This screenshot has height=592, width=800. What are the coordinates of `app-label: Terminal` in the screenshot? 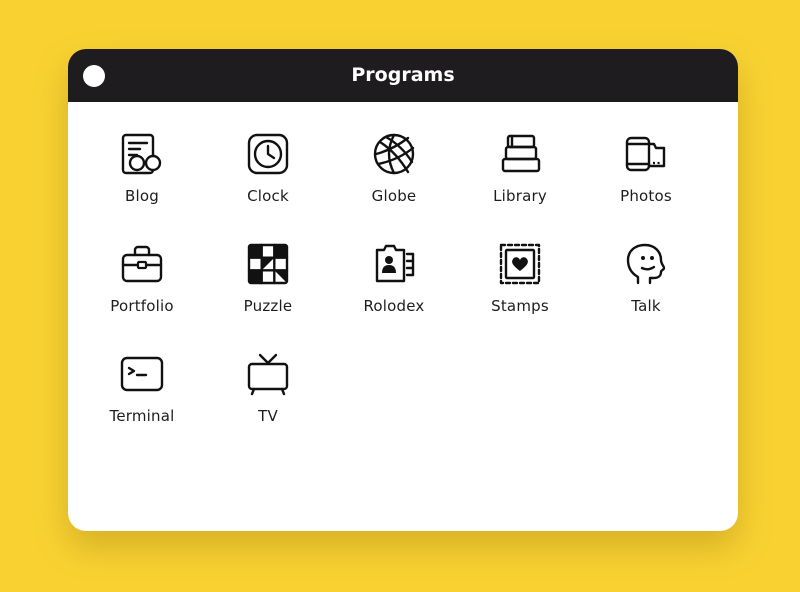 It's located at (142, 416).